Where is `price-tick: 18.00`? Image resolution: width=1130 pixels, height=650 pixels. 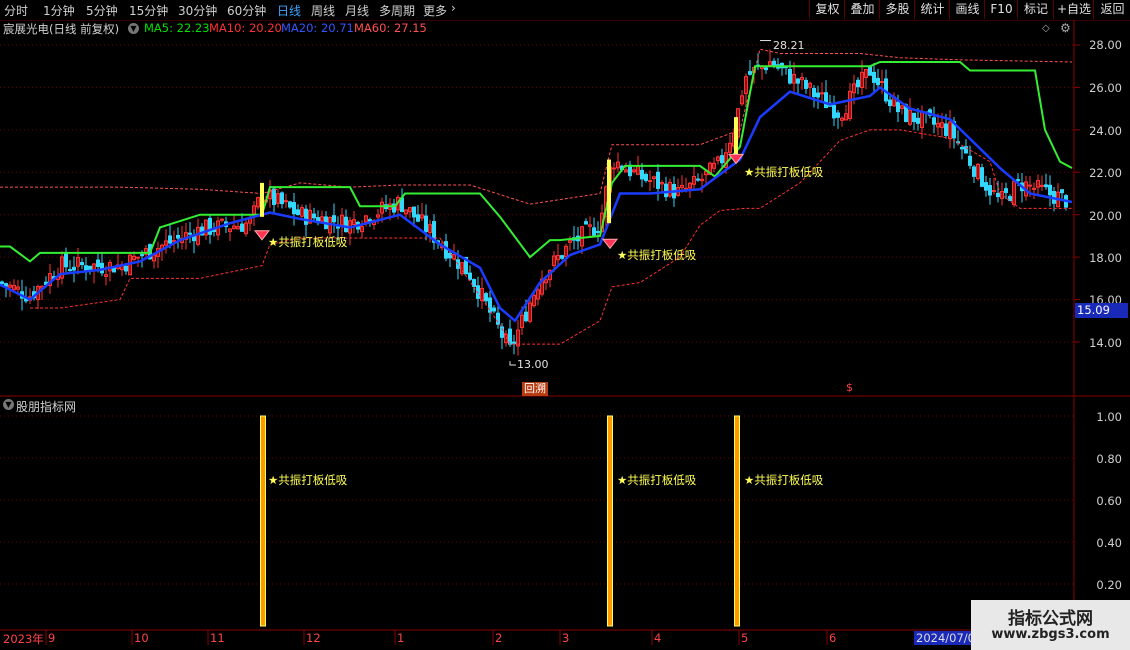
price-tick: 18.00 is located at coordinates (1105, 258).